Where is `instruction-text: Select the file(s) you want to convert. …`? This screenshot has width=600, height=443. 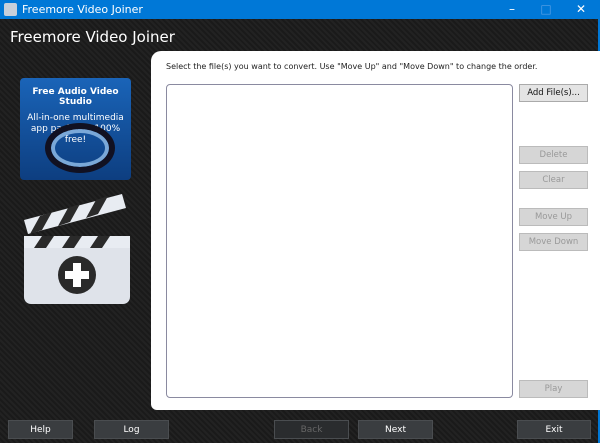 instruction-text: Select the file(s) you want to convert. … is located at coordinates (352, 66).